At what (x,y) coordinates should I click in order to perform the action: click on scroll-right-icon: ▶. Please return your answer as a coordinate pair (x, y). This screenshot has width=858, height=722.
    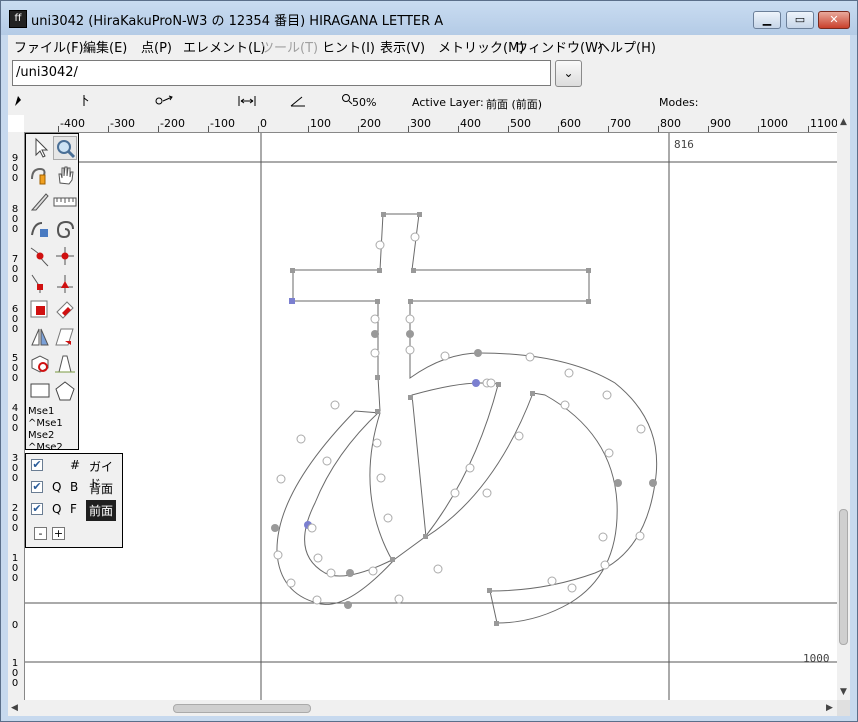
    Looking at the image, I should click on (829, 708).